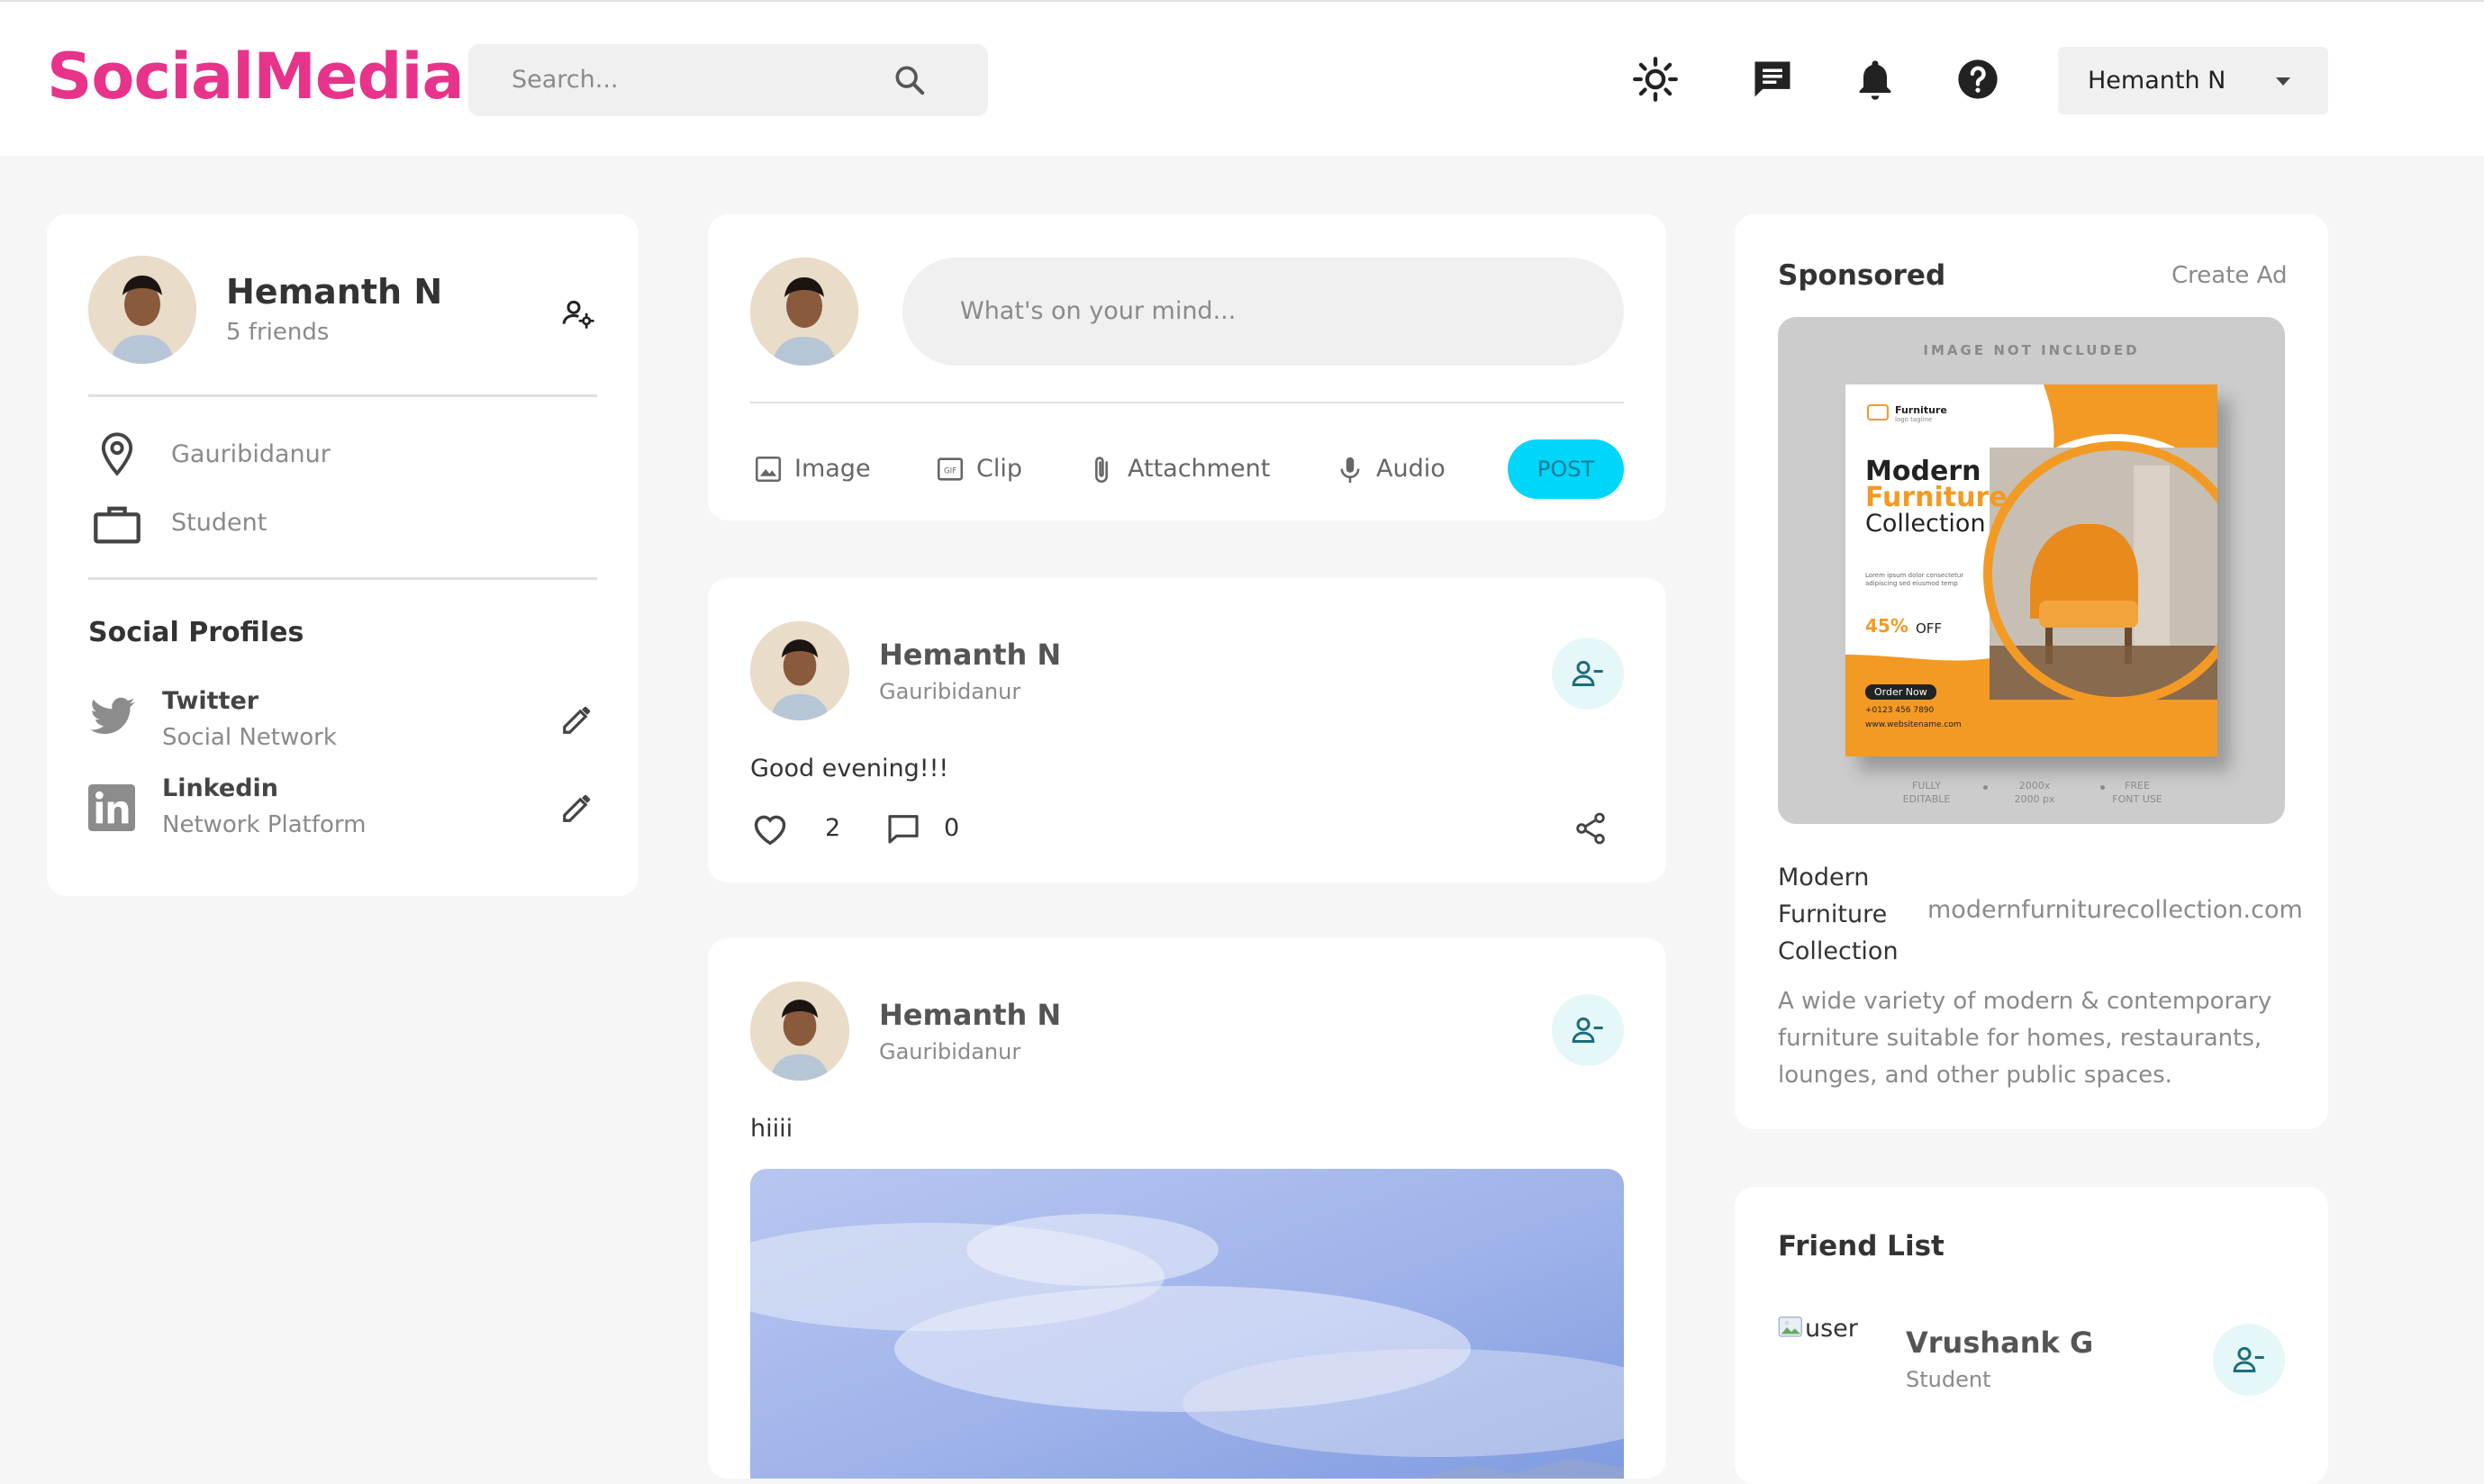  I want to click on audio-label: Audio, so click(1411, 469).